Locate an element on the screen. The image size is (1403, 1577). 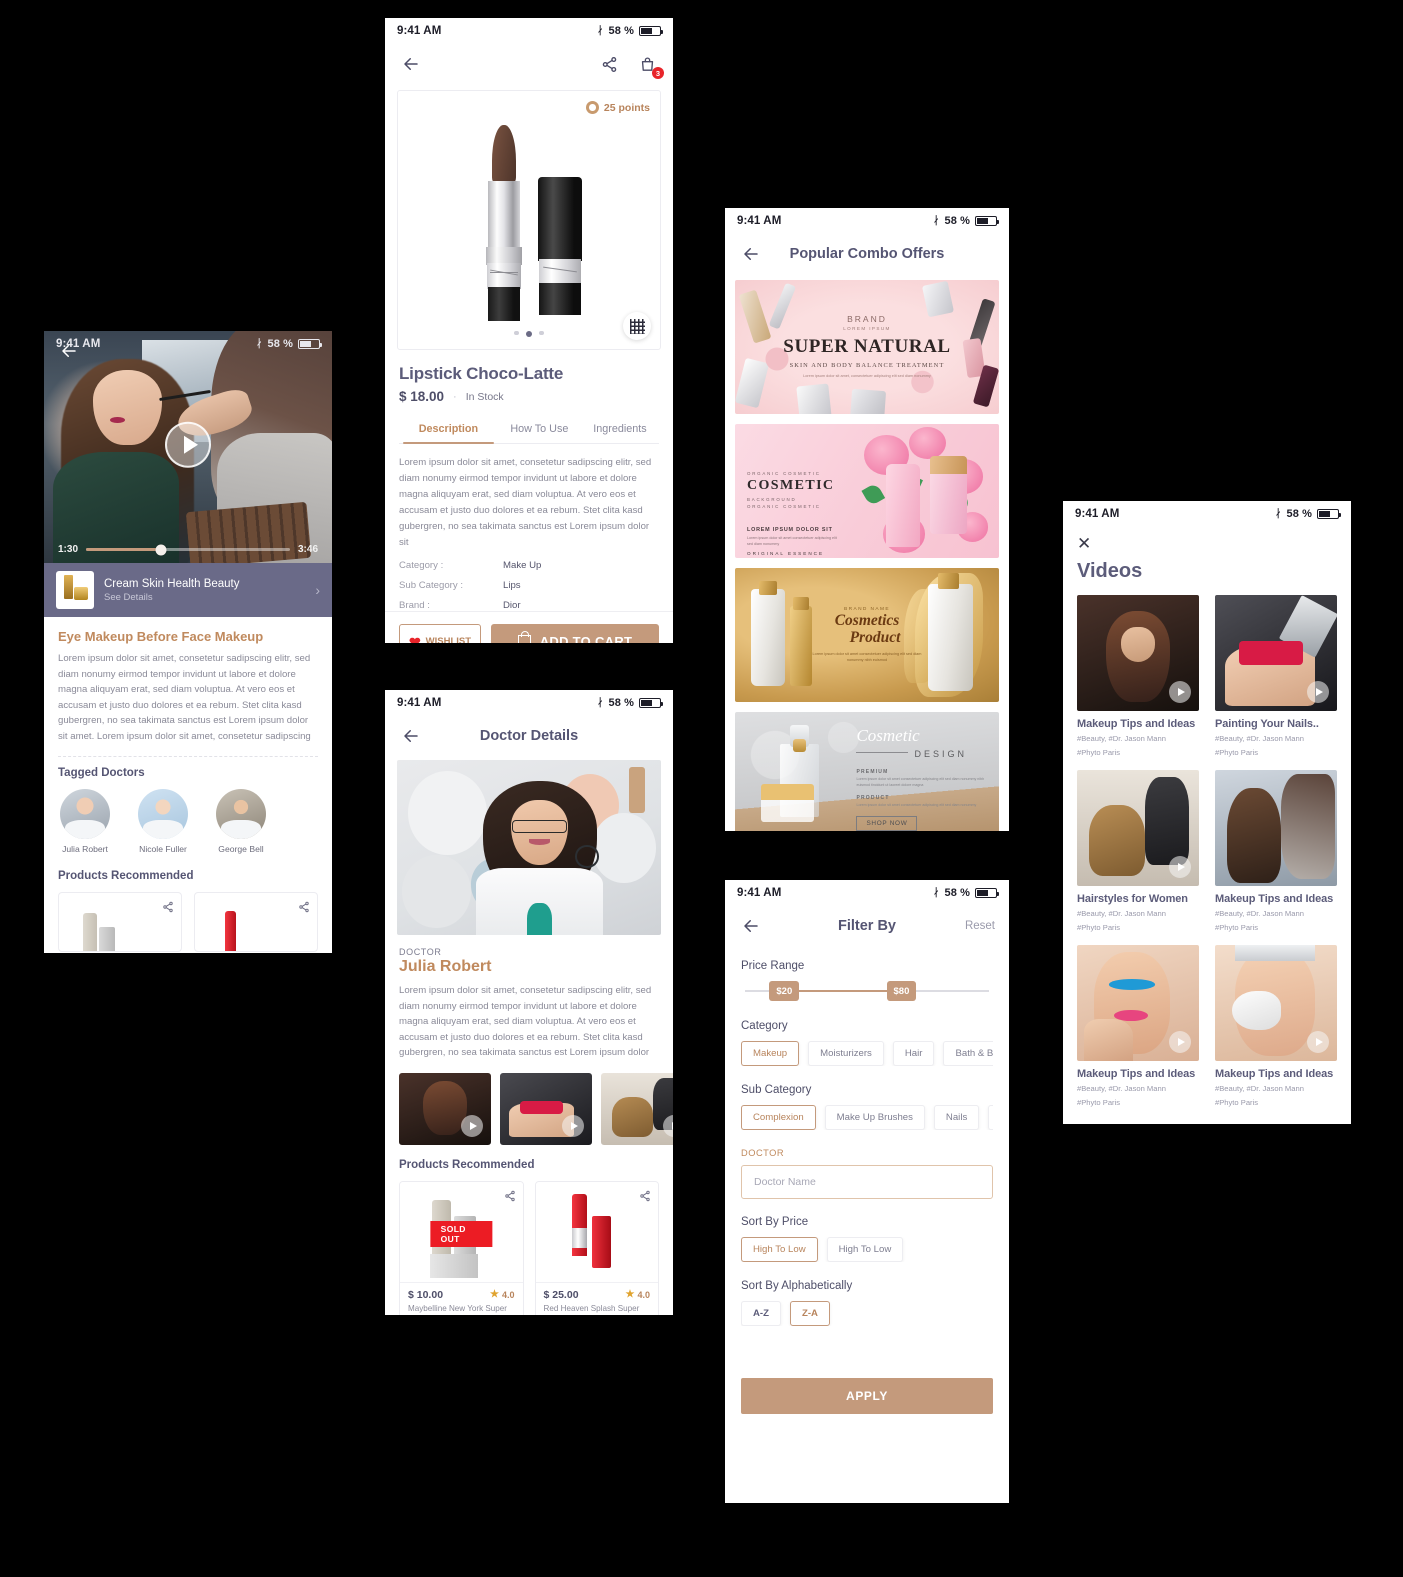
tab-how-to-use: How To Use is located at coordinates (539, 429).